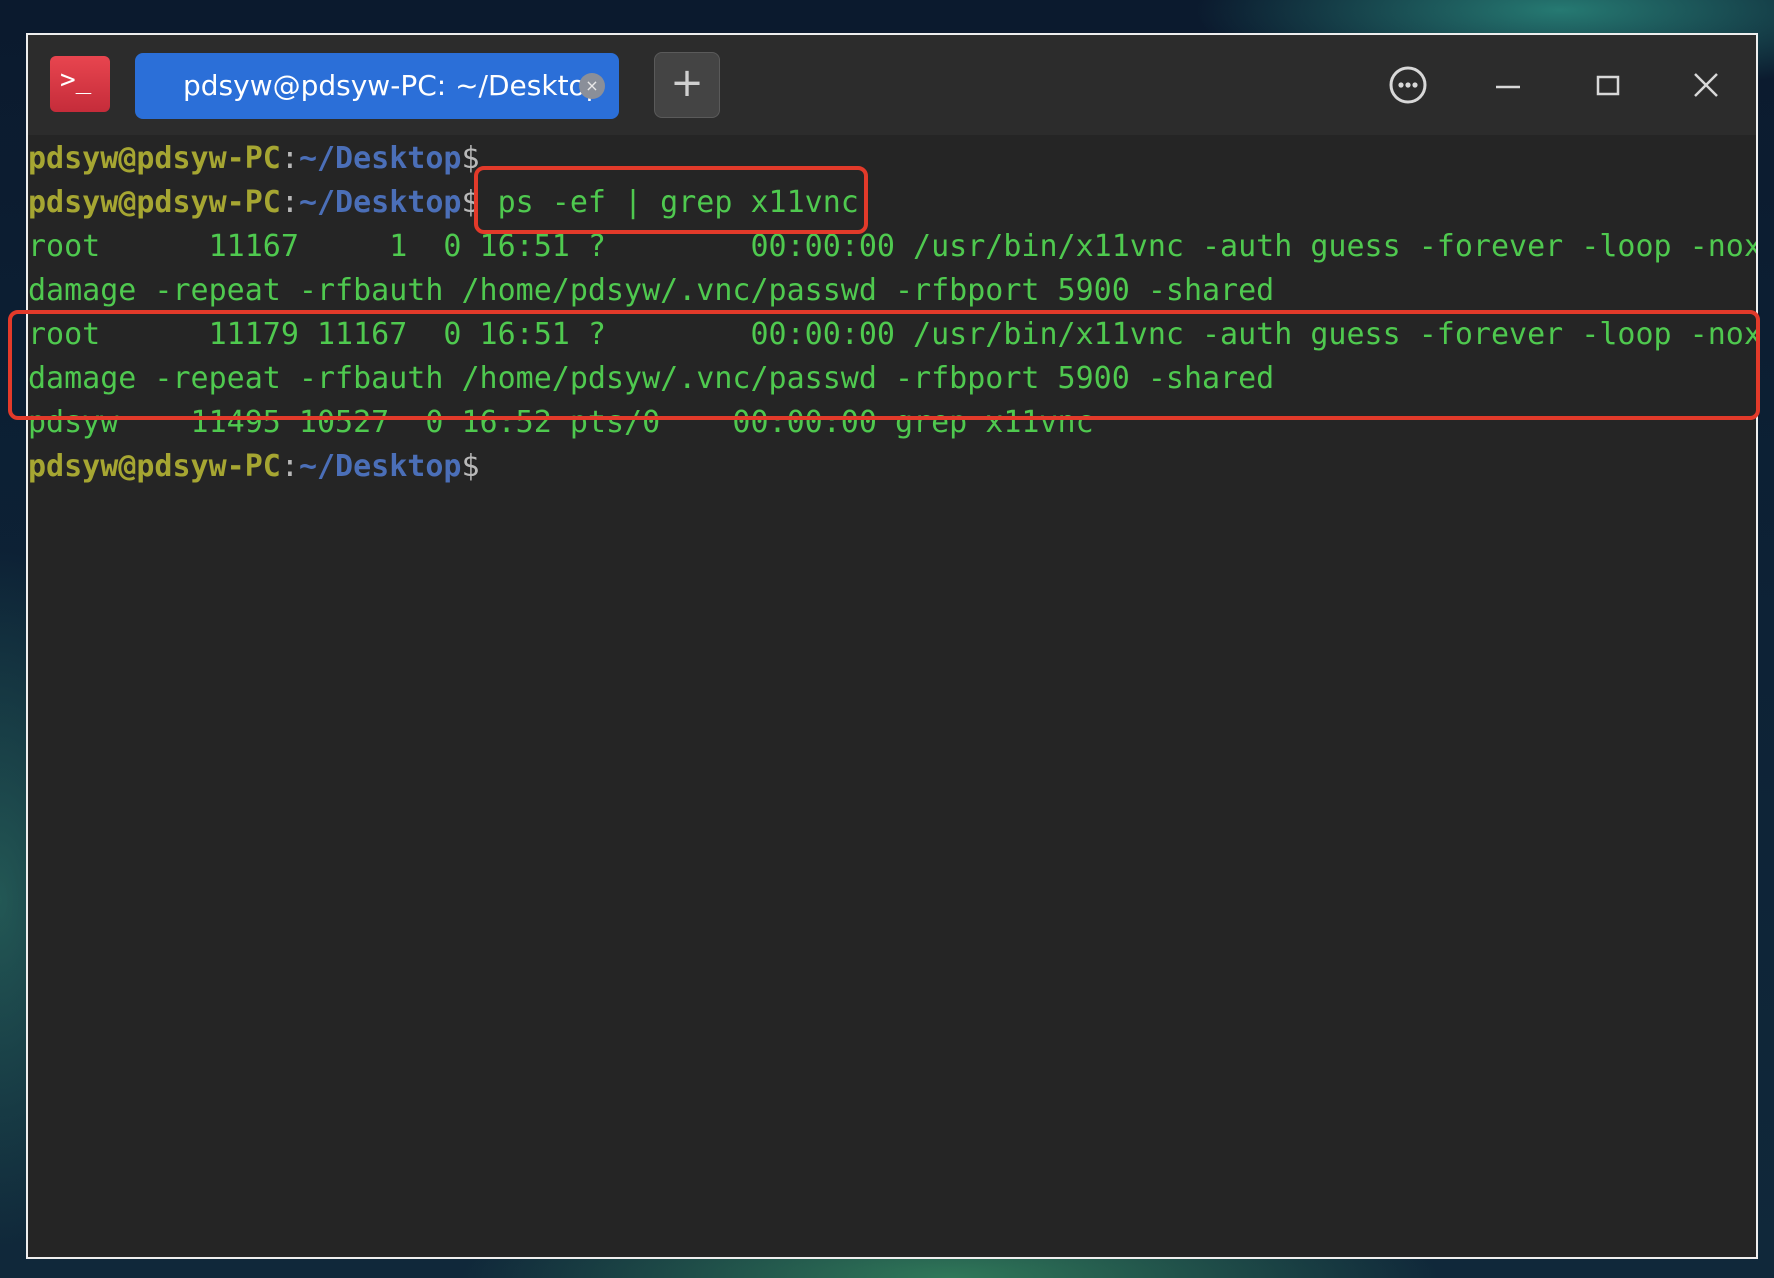 The image size is (1774, 1278). What do you see at coordinates (671, 200) in the screenshot?
I see `command-highlight-box` at bounding box center [671, 200].